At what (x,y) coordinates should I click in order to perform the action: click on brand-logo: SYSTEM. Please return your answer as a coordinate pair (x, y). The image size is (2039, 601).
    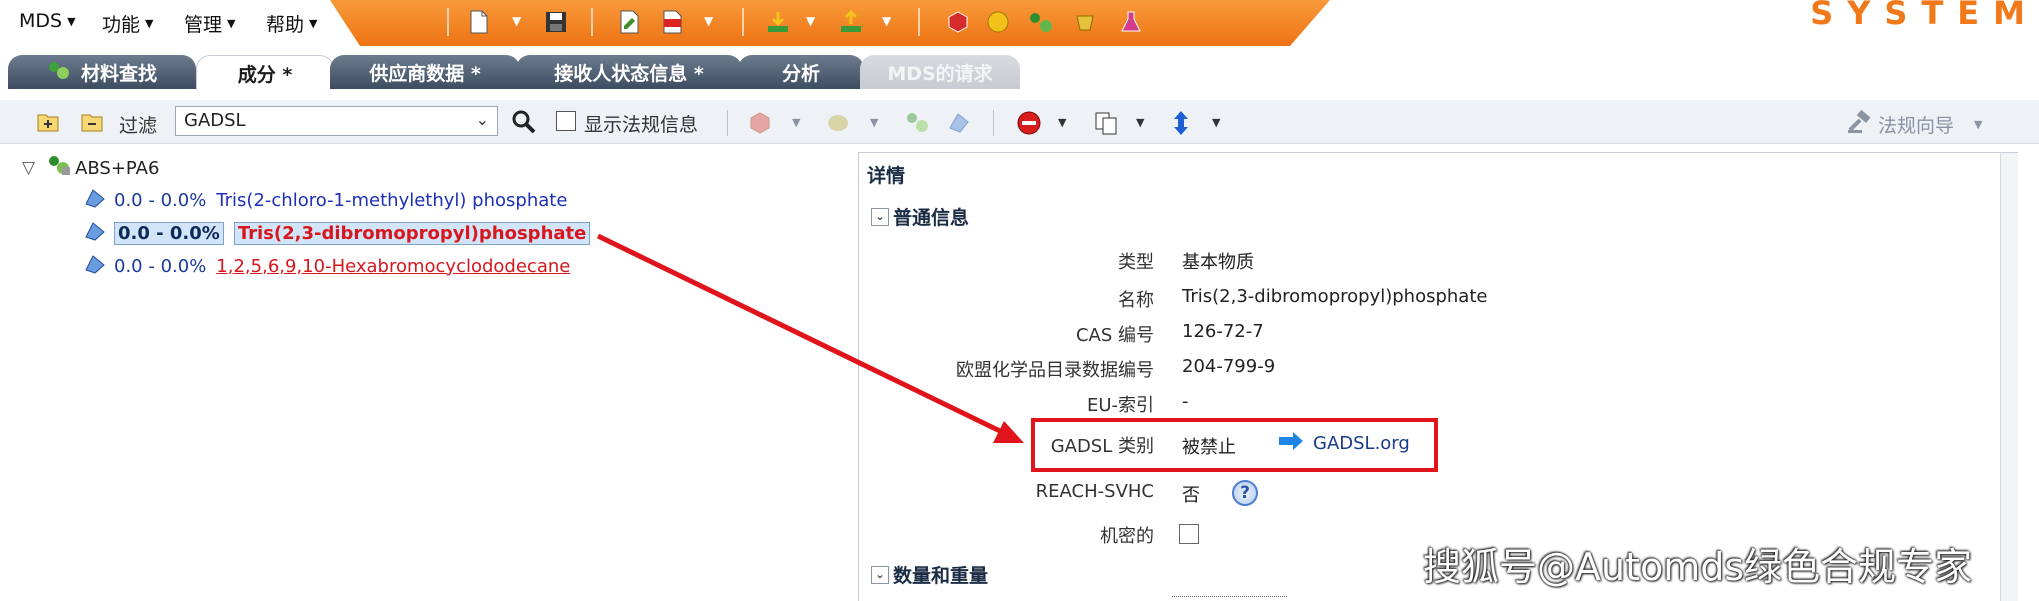
    Looking at the image, I should click on (1924, 16).